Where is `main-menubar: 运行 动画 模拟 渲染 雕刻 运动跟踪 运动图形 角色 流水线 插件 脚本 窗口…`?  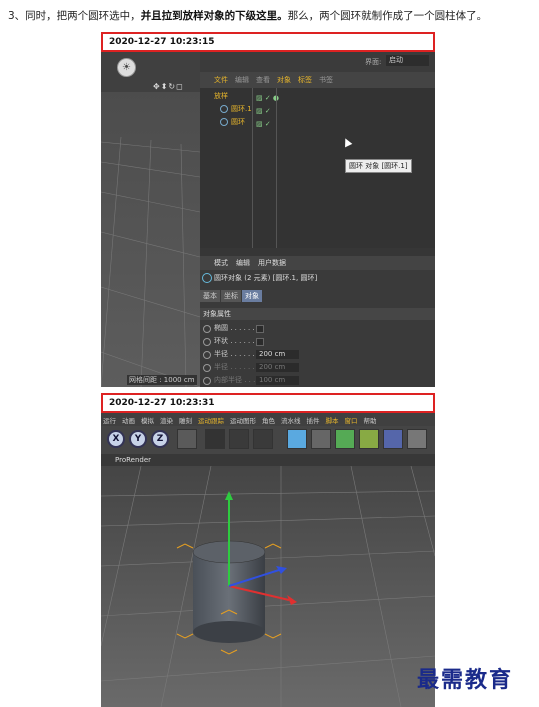 main-menubar: 运行 动画 模拟 渲染 雕刻 运动跟踪 运动图形 角色 流水线 插件 脚本 窗口… is located at coordinates (268, 419).